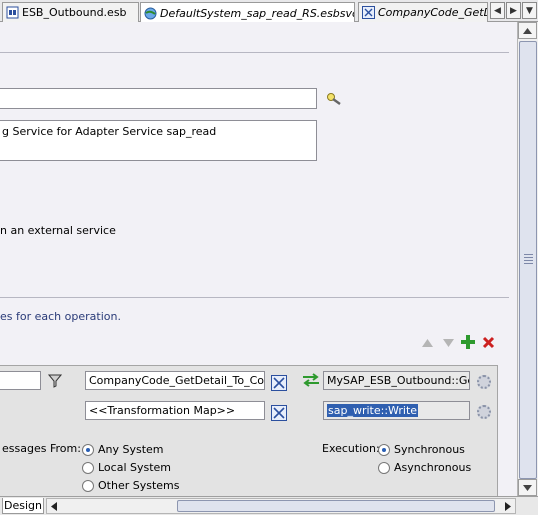 This screenshot has width=538, height=515. I want to click on transformation-map-select-field: <<Transformation Map>>, so click(175, 410).